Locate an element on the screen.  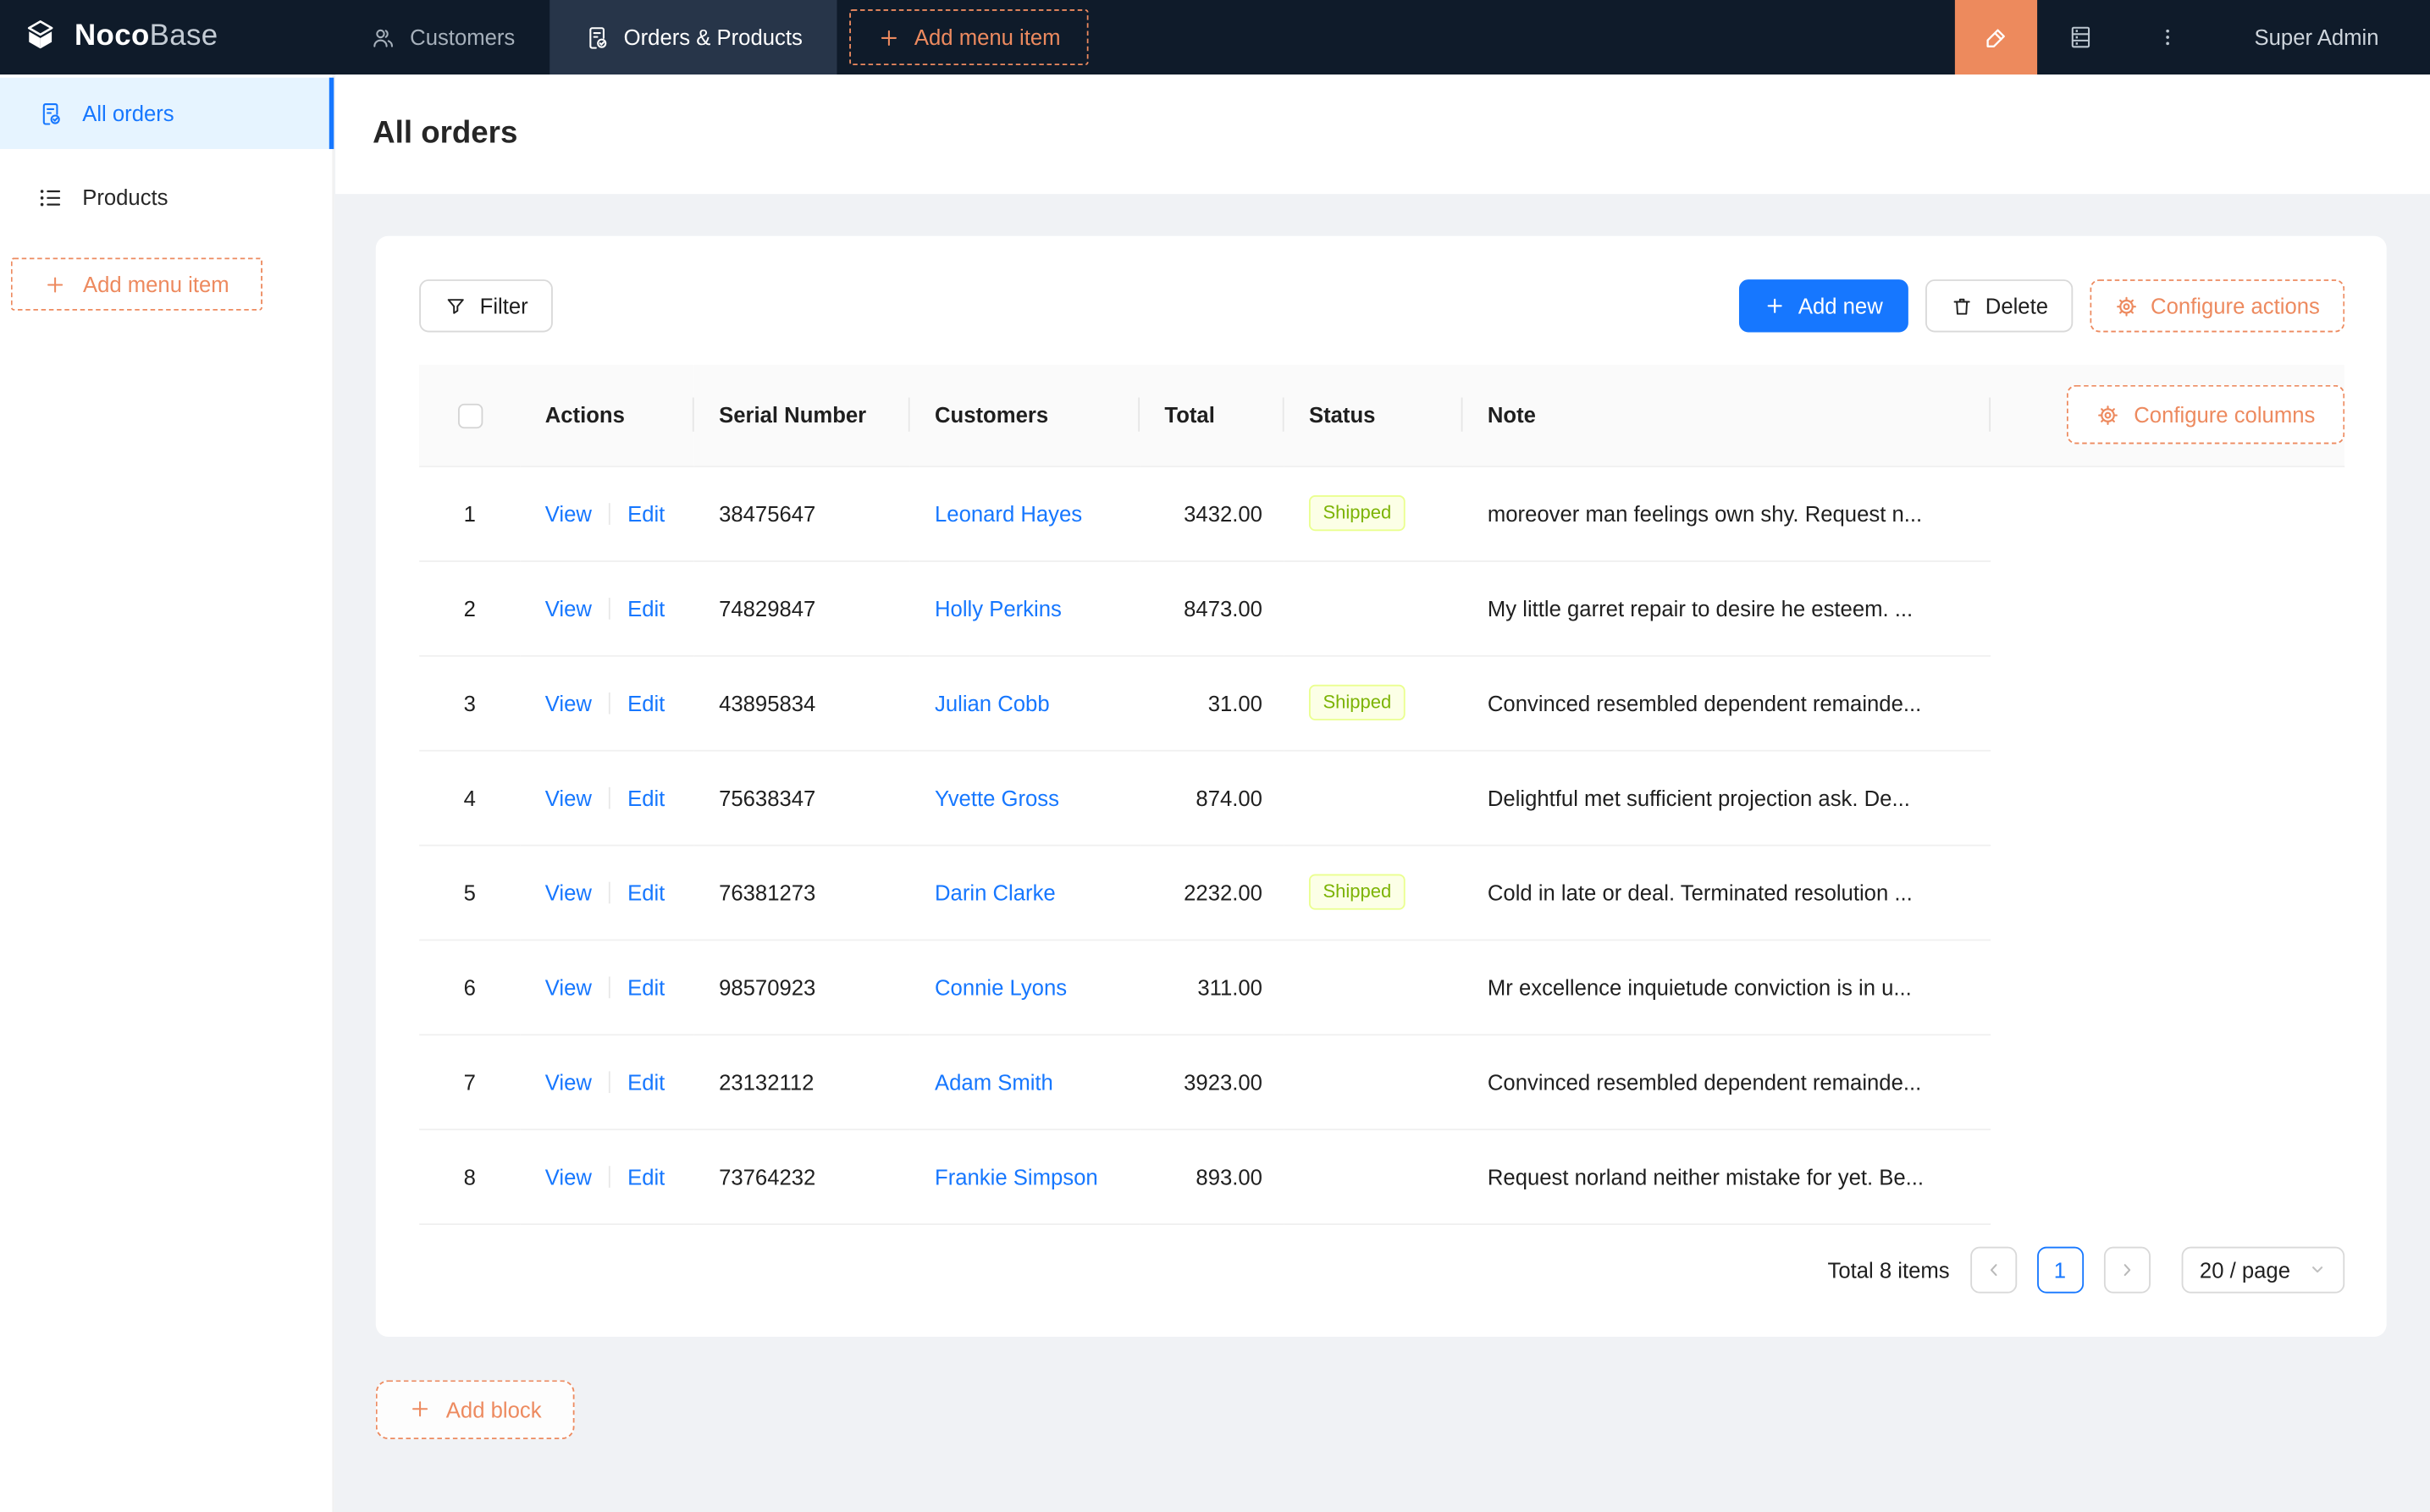
previous-page-button is located at coordinates (1993, 1269).